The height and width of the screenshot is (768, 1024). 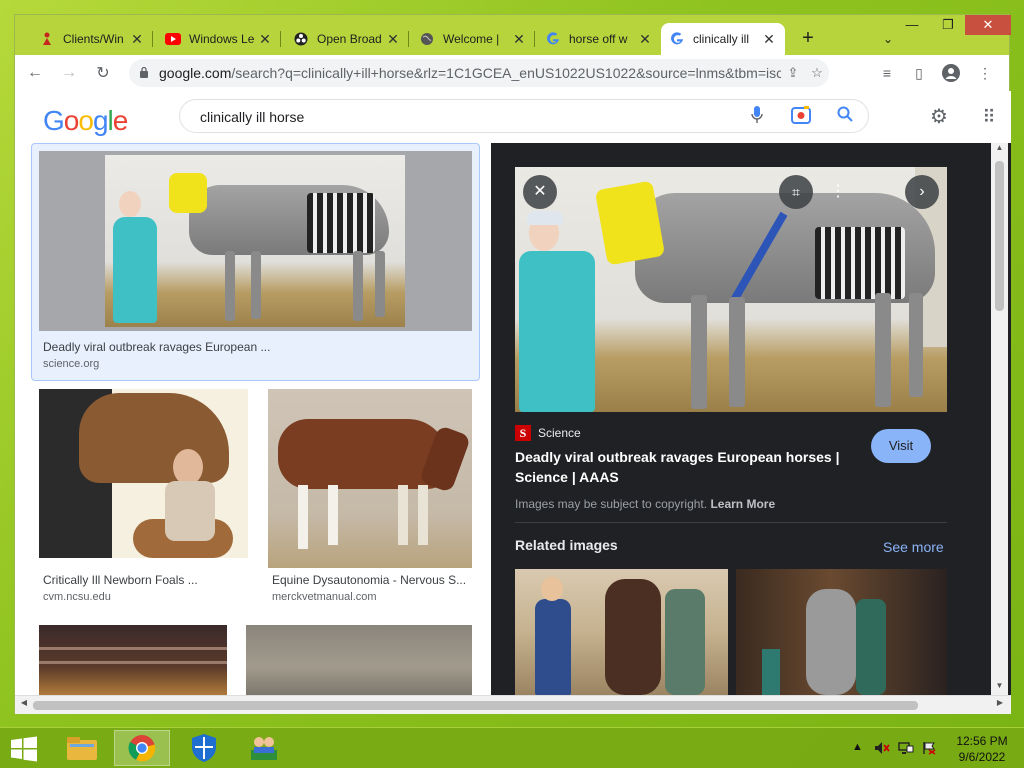 What do you see at coordinates (838, 192) in the screenshot?
I see `more-options-icon: ⋮` at bounding box center [838, 192].